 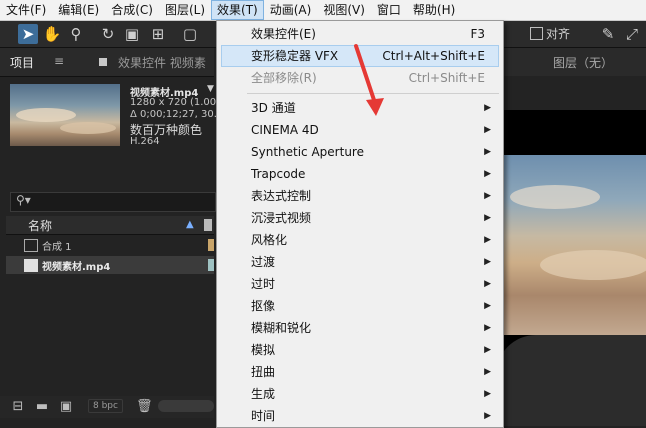 I want to click on sort-ascending-icon: ▲, so click(x=190, y=224).